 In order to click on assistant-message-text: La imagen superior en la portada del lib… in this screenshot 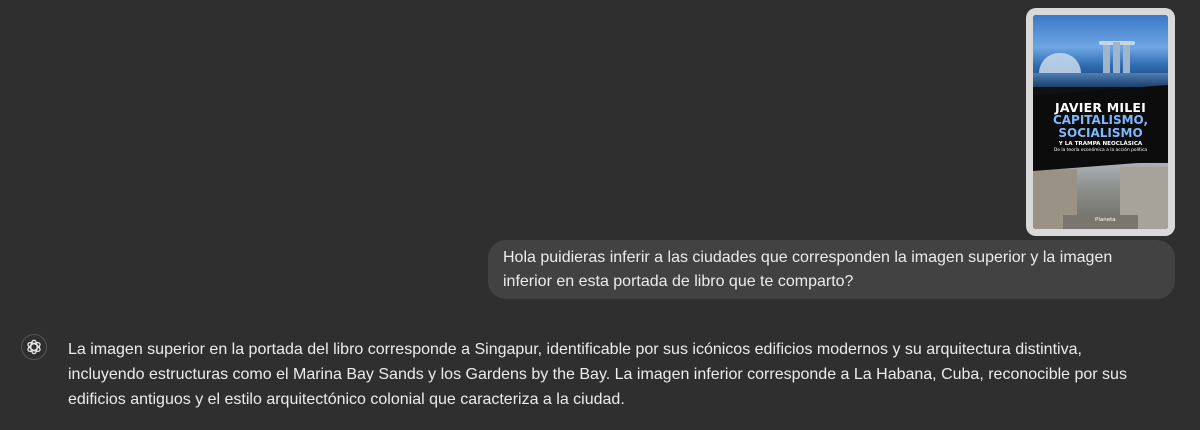, I will do `click(597, 374)`.